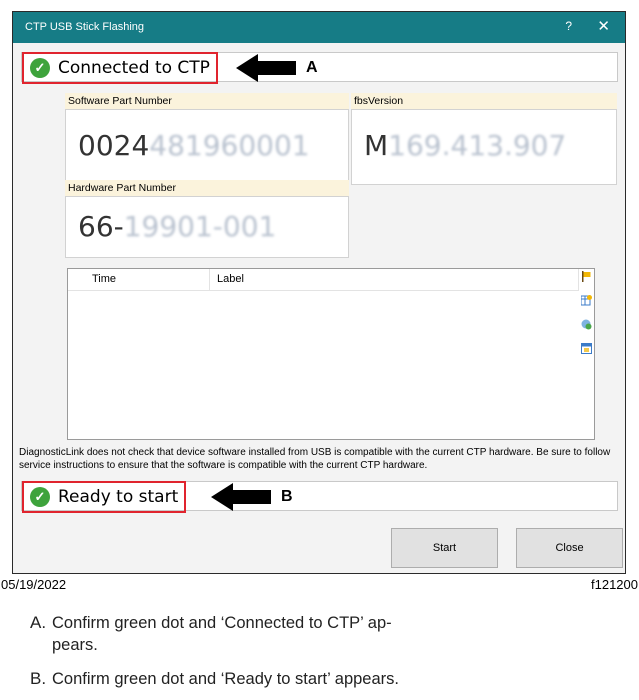  What do you see at coordinates (323, 280) in the screenshot?
I see `log-list-header: Time Label` at bounding box center [323, 280].